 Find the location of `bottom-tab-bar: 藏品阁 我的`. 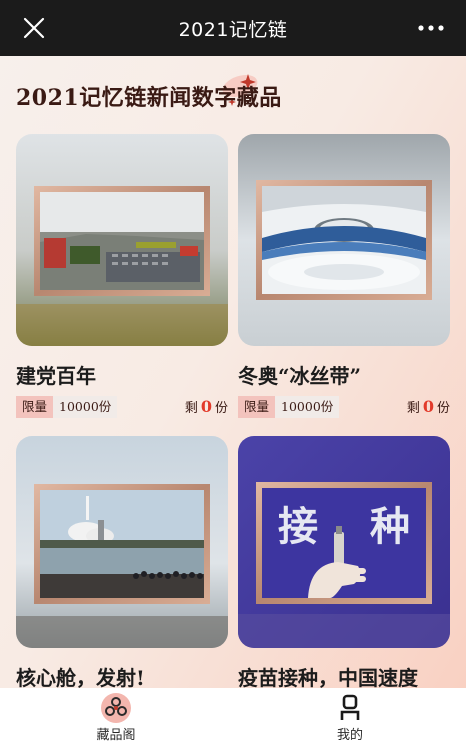

bottom-tab-bar: 藏品阁 我的 is located at coordinates (233, 715).